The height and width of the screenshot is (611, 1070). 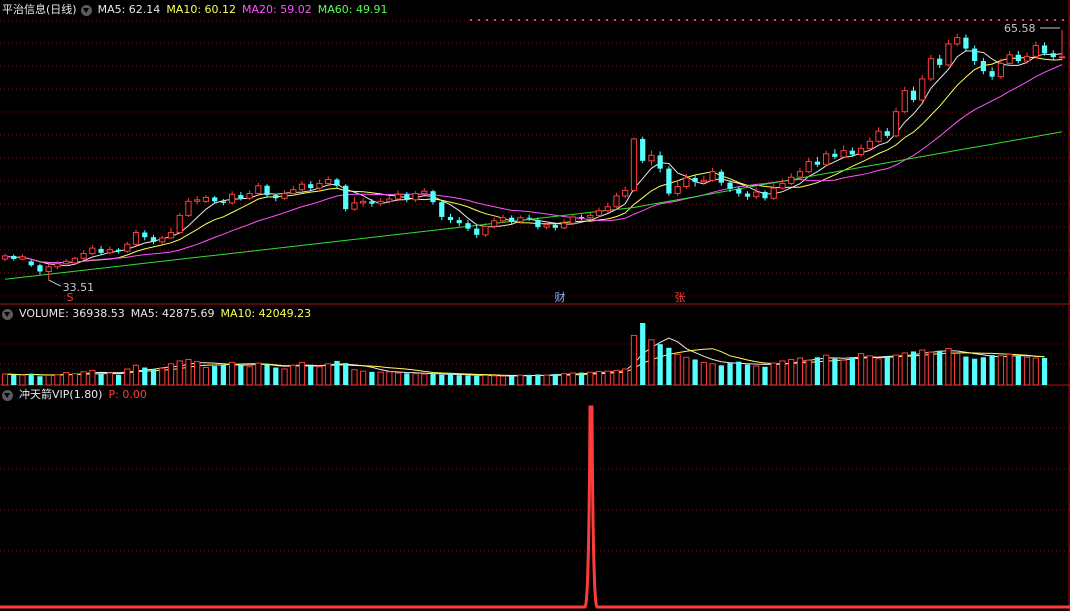 What do you see at coordinates (39, 9) in the screenshot?
I see `stock-title: 平治信息(日线)` at bounding box center [39, 9].